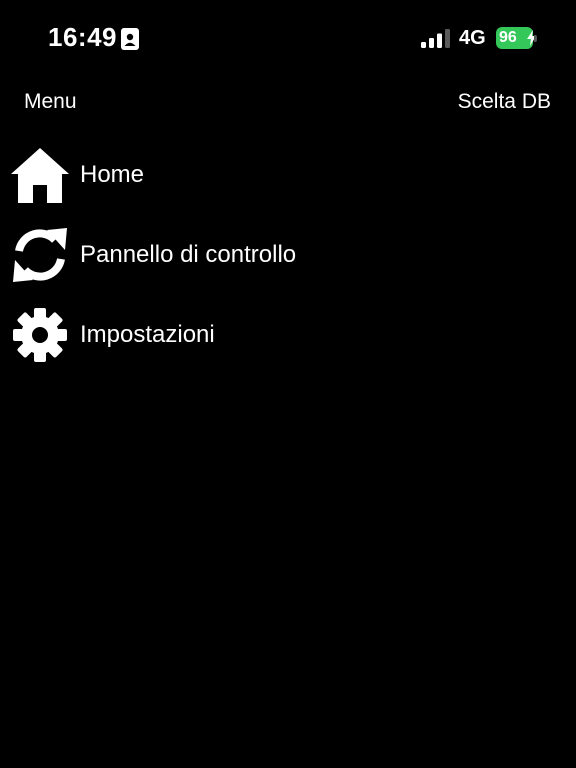 This screenshot has width=576, height=768. I want to click on battery-icon: 96, so click(517, 38).